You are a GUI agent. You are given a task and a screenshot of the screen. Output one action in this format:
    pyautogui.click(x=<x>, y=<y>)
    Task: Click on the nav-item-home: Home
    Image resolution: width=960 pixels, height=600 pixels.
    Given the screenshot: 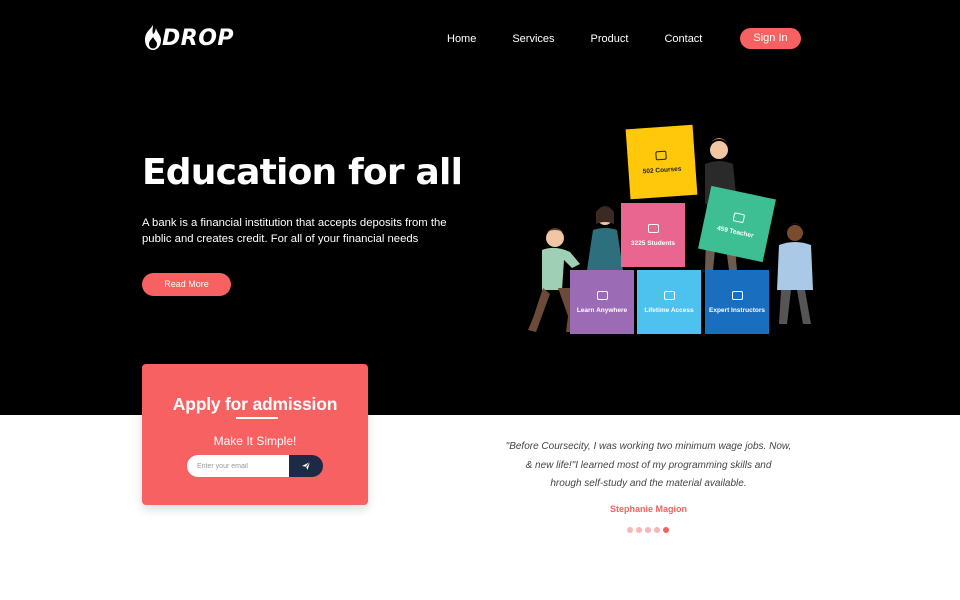 What is the action you would take?
    pyautogui.click(x=461, y=39)
    